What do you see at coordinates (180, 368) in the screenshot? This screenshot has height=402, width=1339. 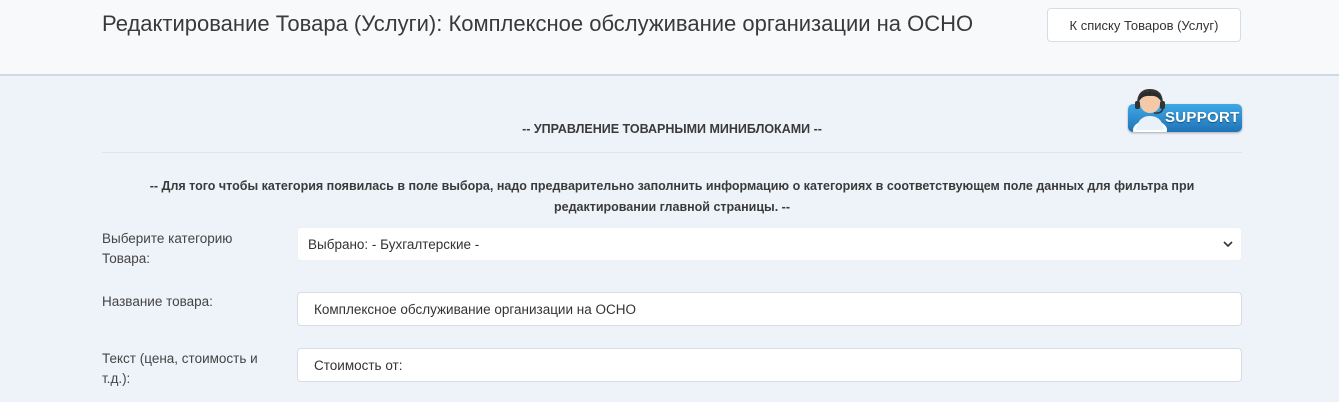 I see `product-text-label: Текст (цена, стоимость и т.д.):` at bounding box center [180, 368].